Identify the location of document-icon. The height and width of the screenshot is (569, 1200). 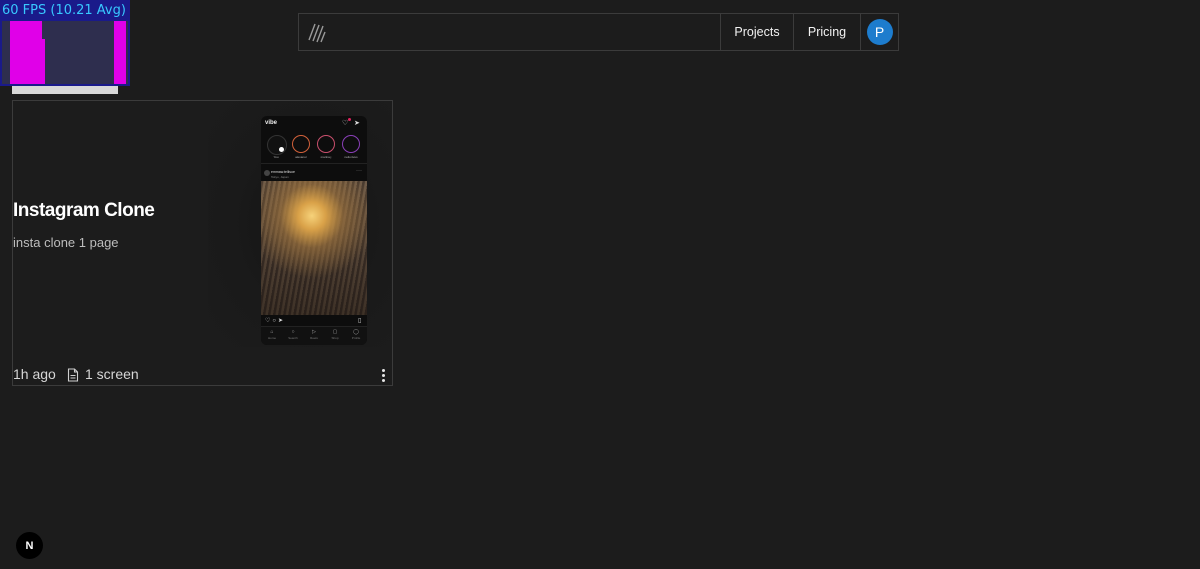
(73, 377).